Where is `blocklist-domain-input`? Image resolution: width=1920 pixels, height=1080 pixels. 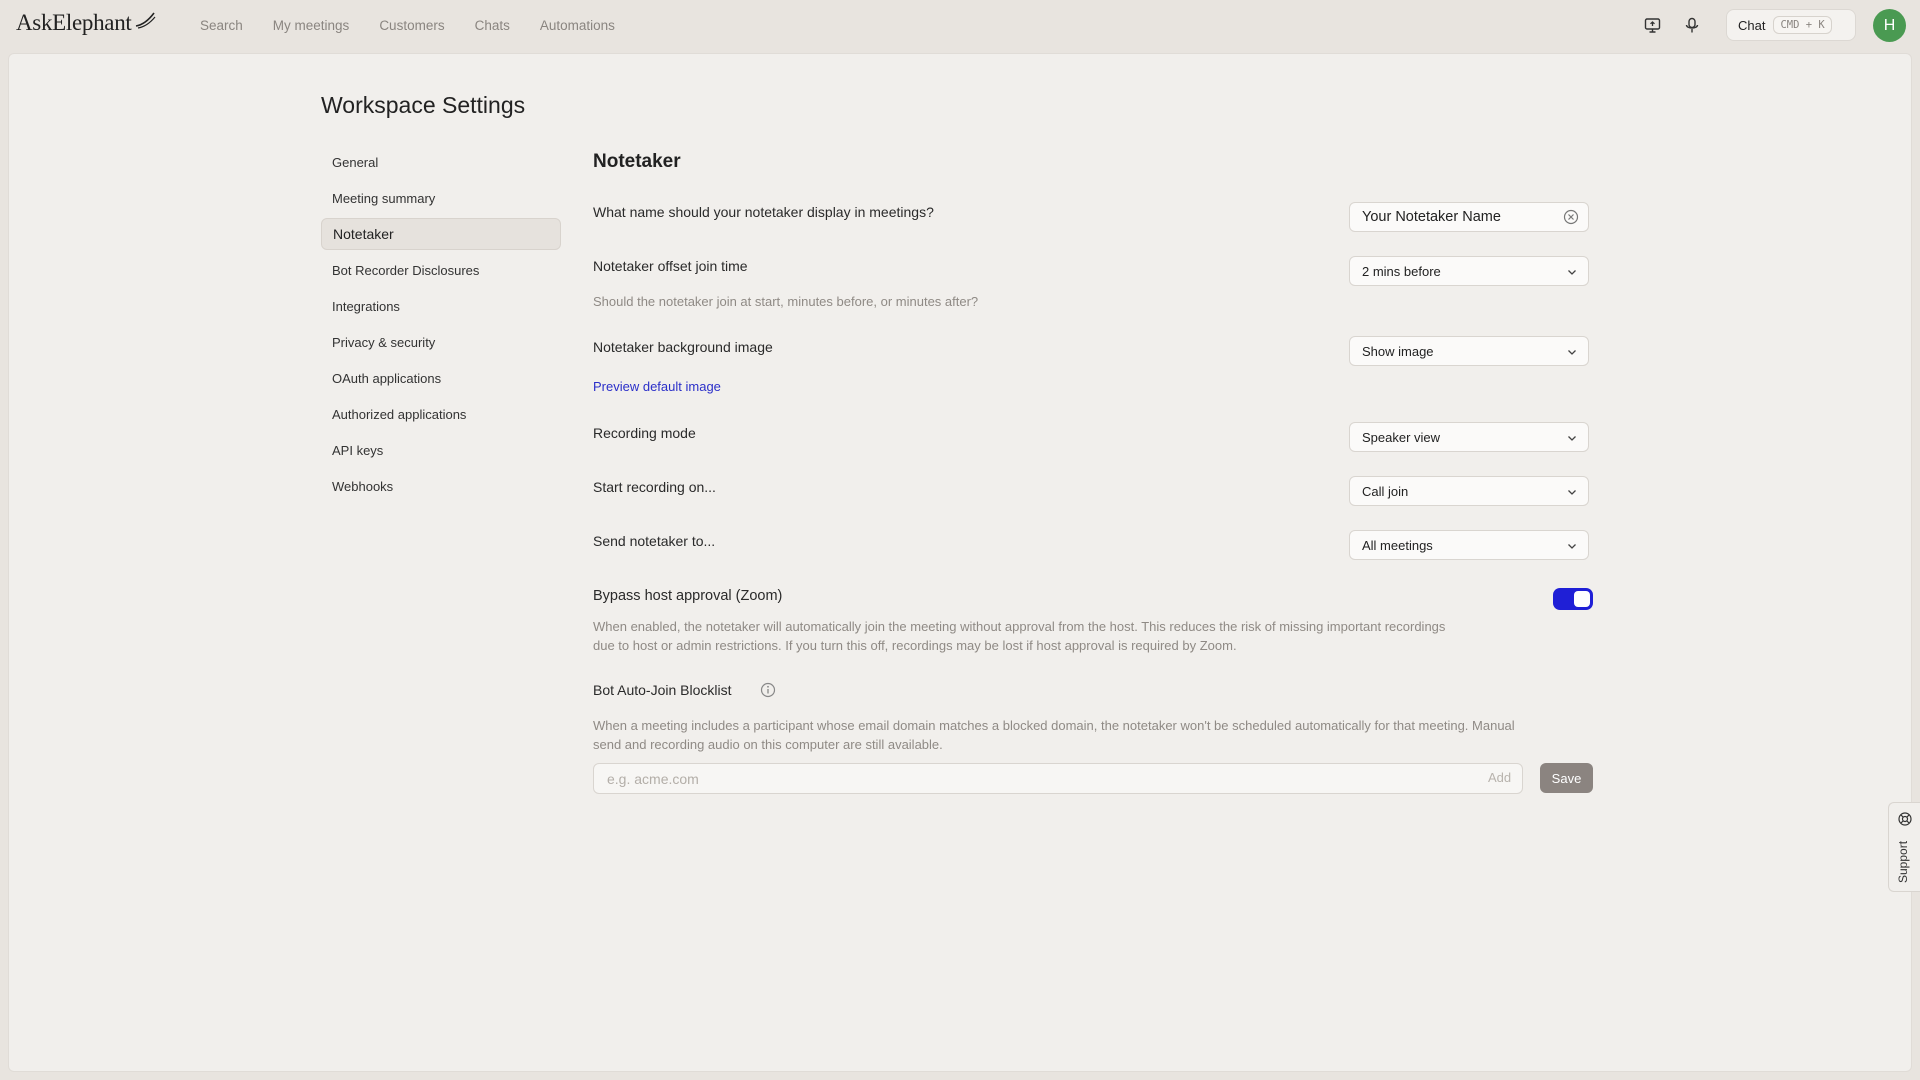 blocklist-domain-input is located at coordinates (1058, 778).